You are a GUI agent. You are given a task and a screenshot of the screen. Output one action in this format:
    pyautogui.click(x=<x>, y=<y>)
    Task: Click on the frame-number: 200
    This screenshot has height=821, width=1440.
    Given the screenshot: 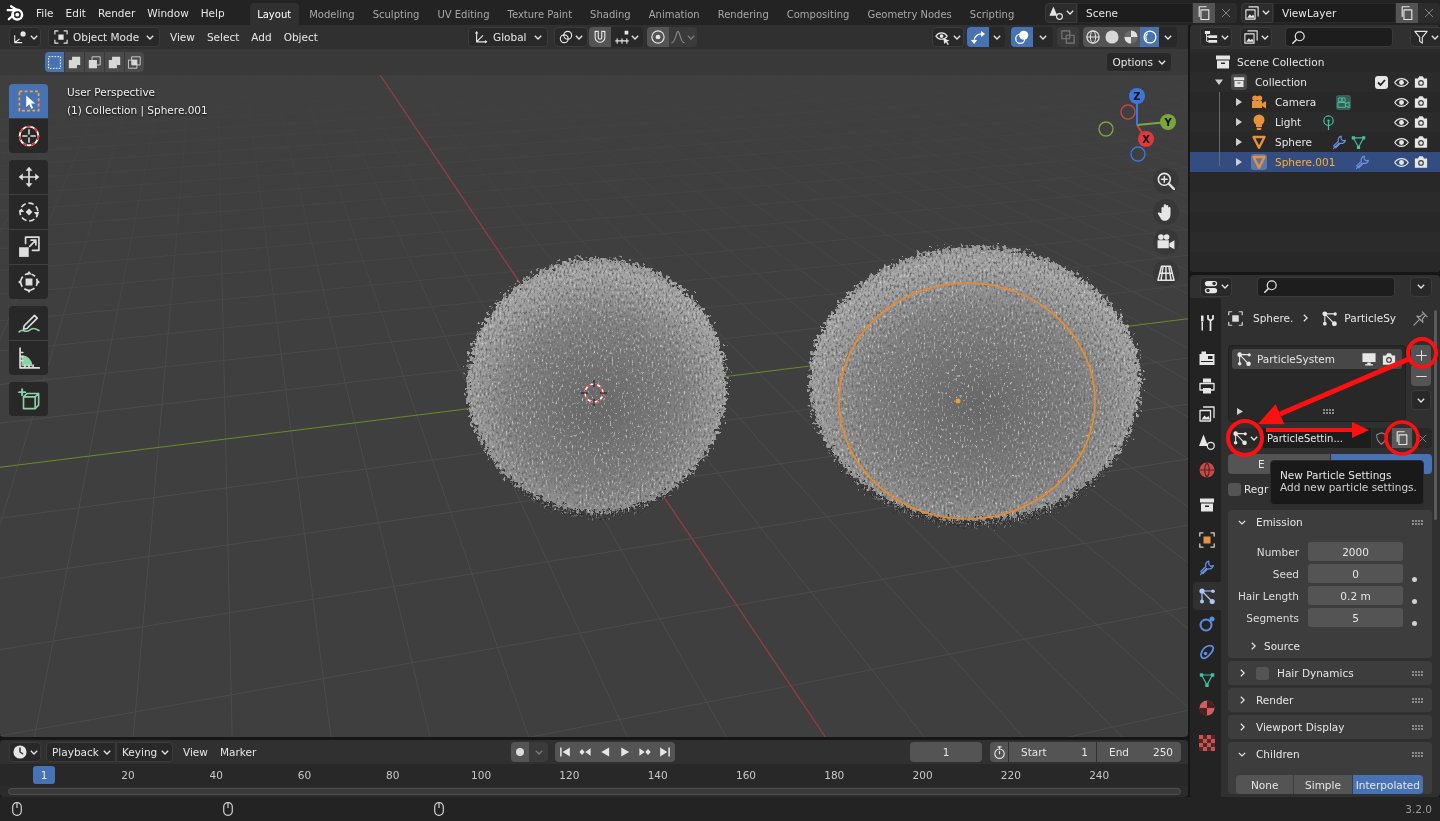 What is the action you would take?
    pyautogui.click(x=922, y=775)
    